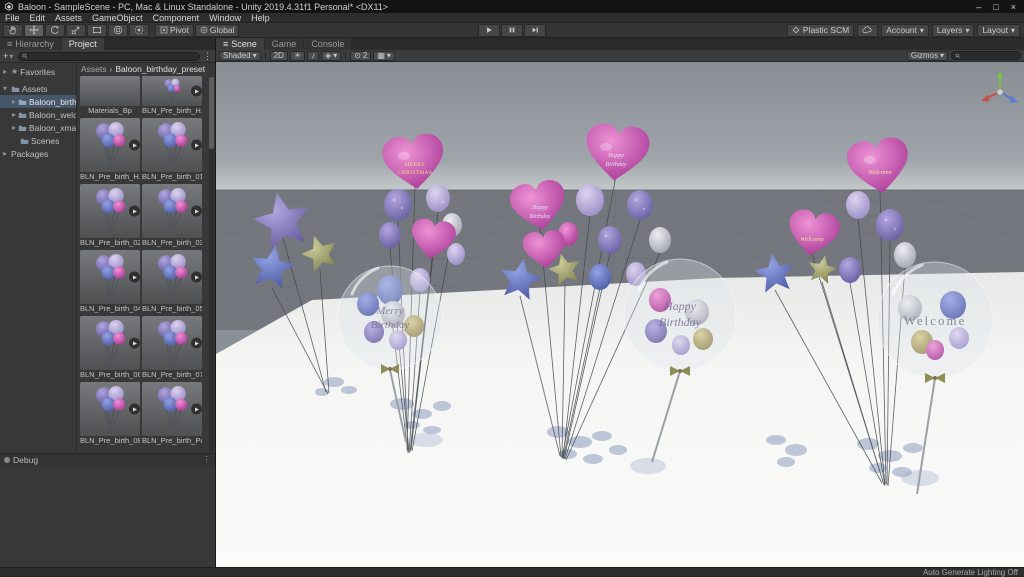  I want to click on asset-item: BLN_Pre_birth_03, so click(172, 216).